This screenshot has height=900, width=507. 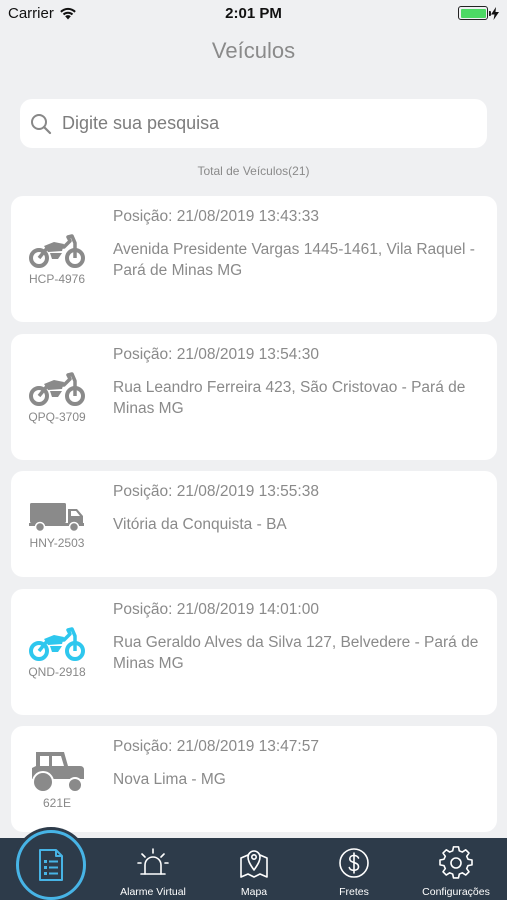 What do you see at coordinates (57, 278) in the screenshot?
I see `vehicle-plate: HCP-4976` at bounding box center [57, 278].